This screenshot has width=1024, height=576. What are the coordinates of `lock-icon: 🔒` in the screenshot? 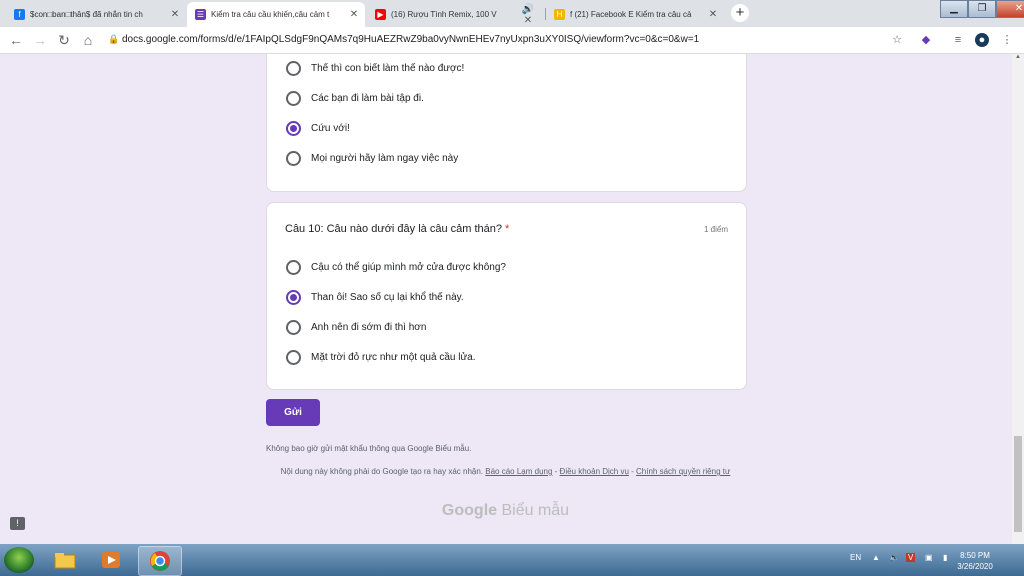 It's located at (114, 39).